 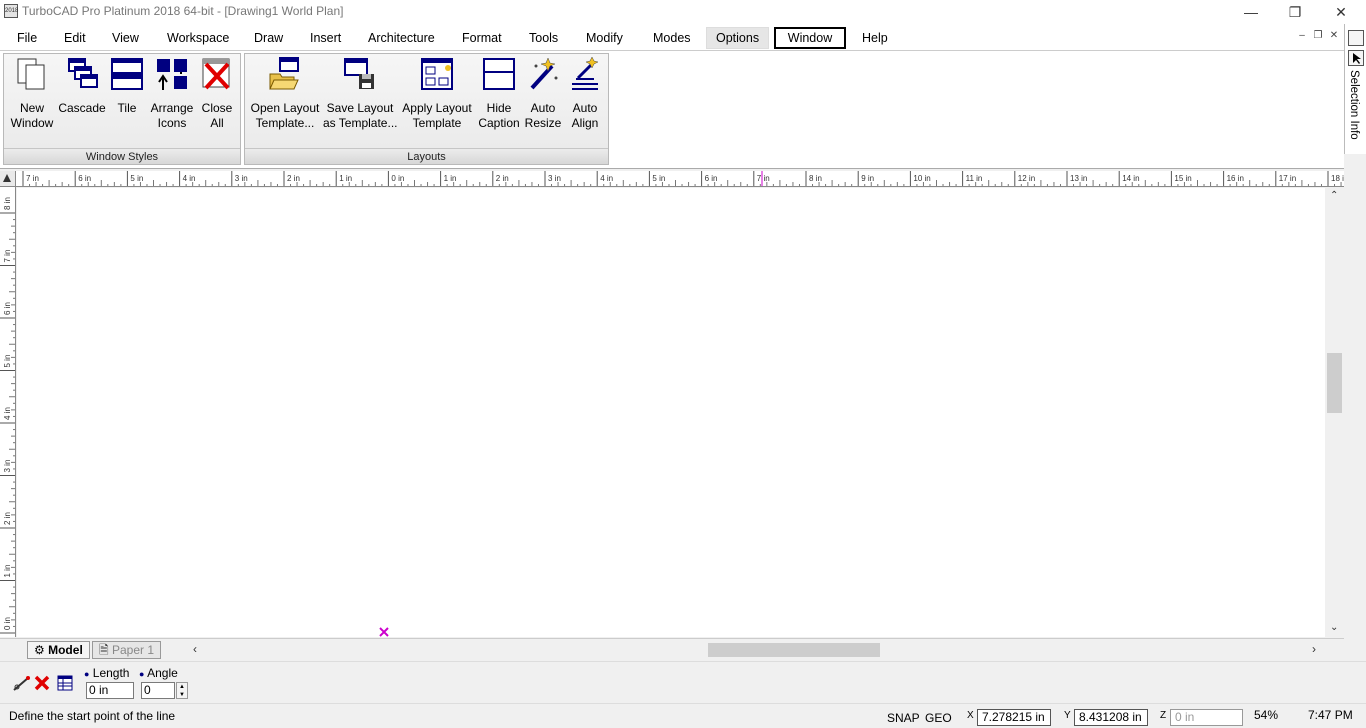 What do you see at coordinates (585, 73) in the screenshot?
I see `magic-wand-align-icon` at bounding box center [585, 73].